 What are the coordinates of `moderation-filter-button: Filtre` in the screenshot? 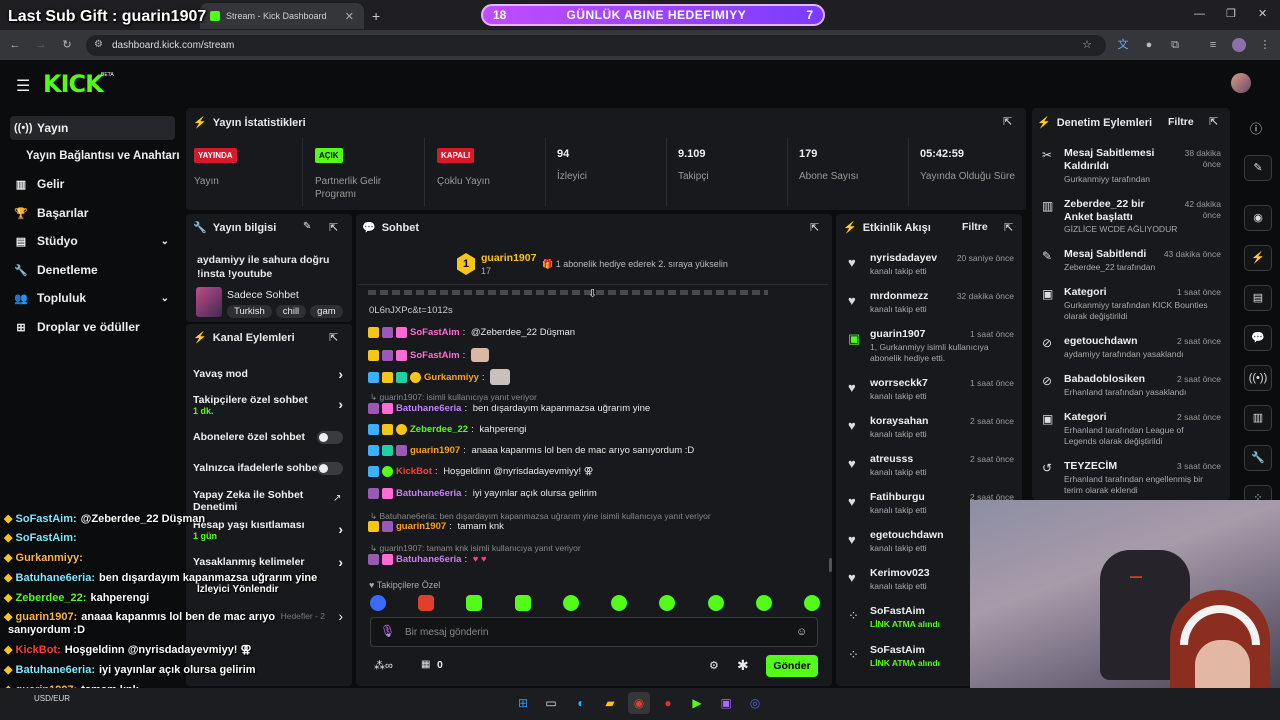 It's located at (1181, 122).